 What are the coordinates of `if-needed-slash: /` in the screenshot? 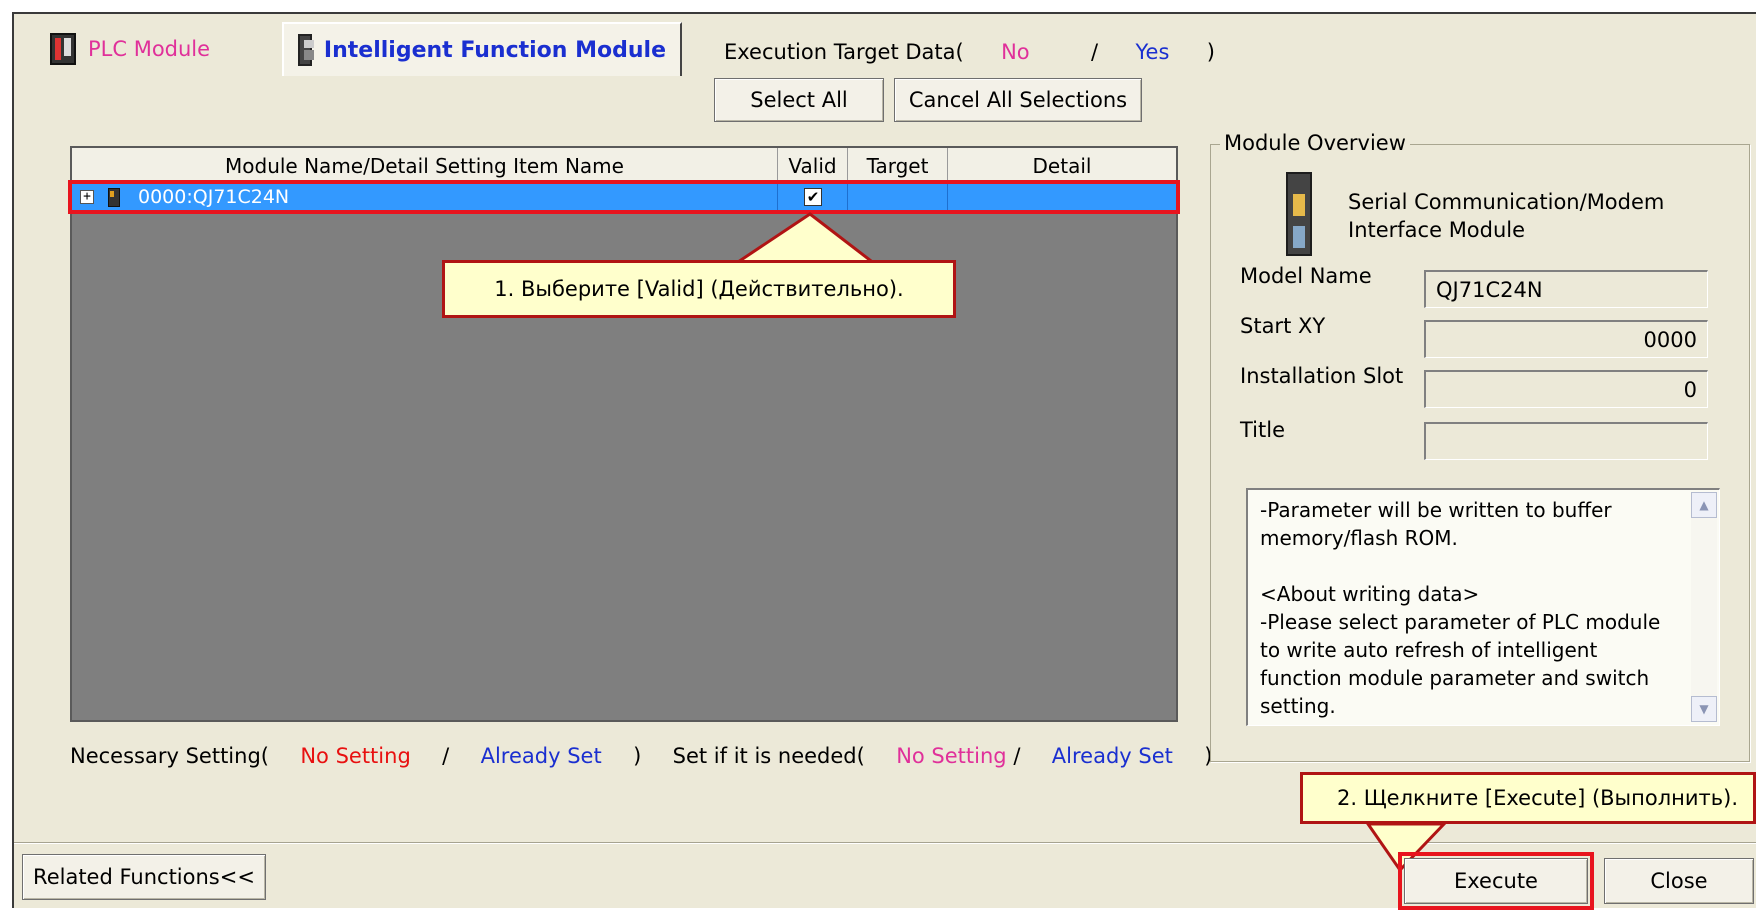 It's located at (1017, 756).